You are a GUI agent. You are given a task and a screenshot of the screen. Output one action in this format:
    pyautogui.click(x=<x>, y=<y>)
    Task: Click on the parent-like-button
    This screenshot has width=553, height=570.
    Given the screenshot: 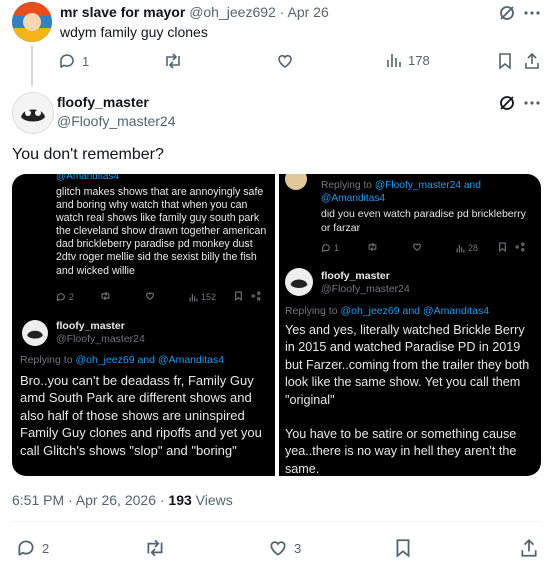 What is the action you would take?
    pyautogui.click(x=285, y=61)
    